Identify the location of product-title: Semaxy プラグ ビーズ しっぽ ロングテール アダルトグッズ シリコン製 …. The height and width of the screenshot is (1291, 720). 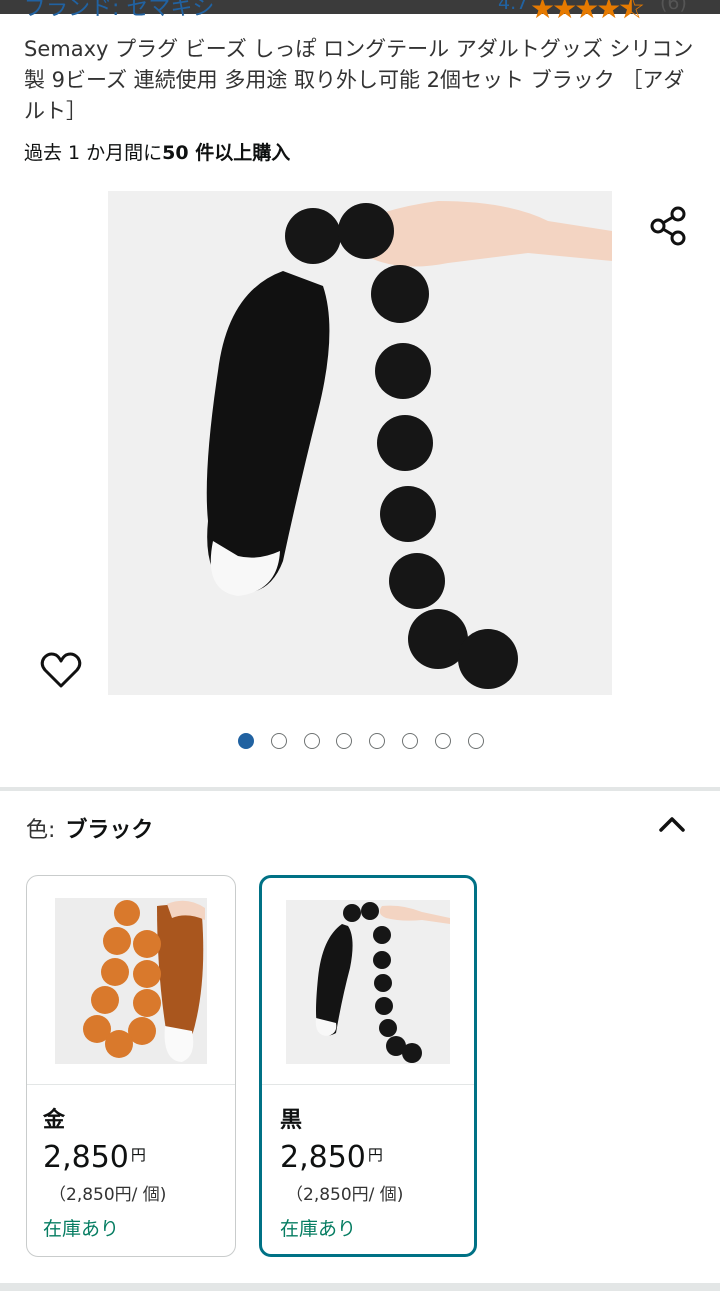
(359, 80).